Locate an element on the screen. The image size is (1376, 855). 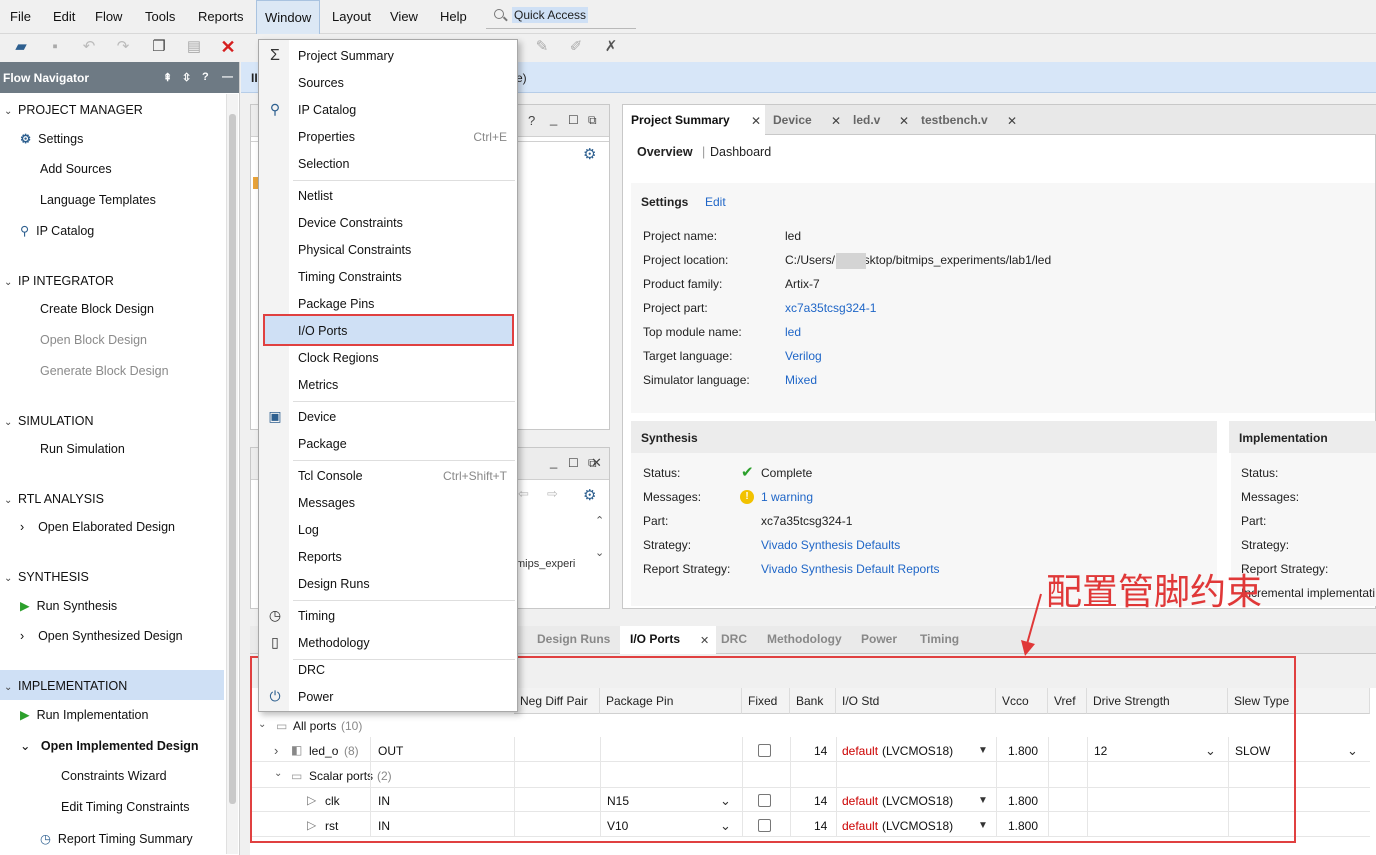
menu-item-messages: Messages is located at coordinates (326, 503).